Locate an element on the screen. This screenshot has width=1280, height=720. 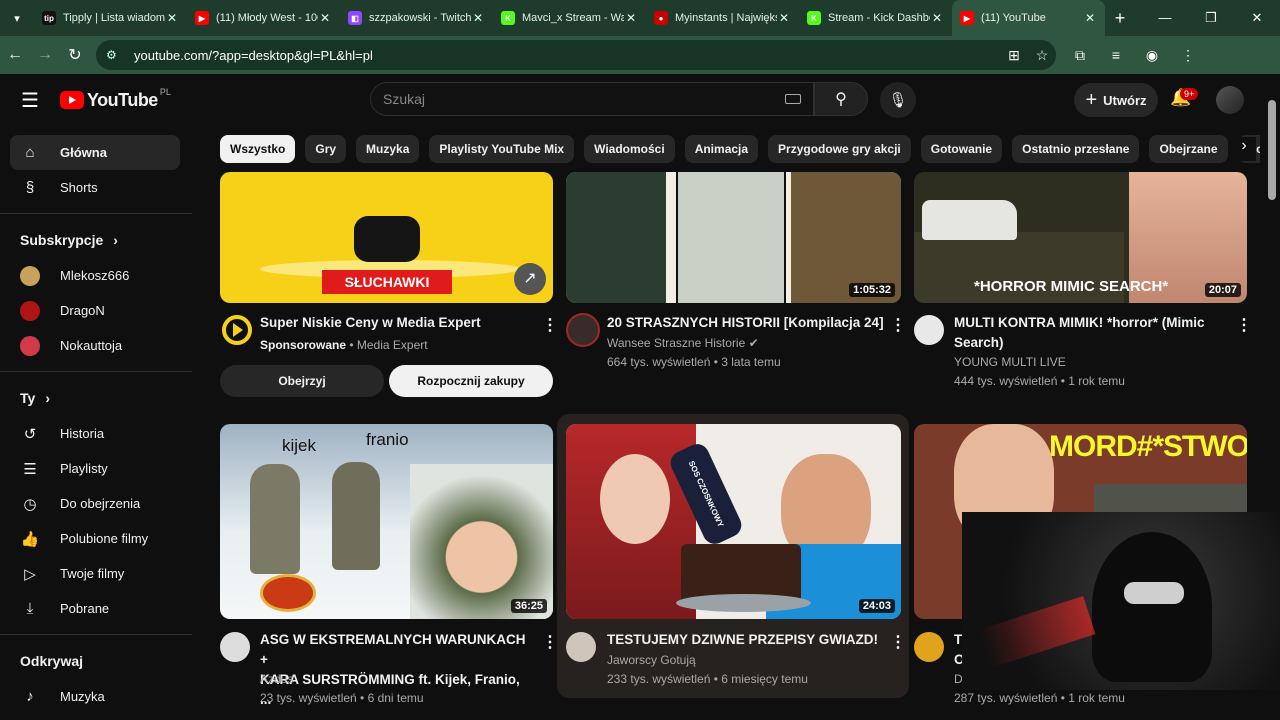
filter-chip: Przygodowe gry akcji is located at coordinates (839, 149).